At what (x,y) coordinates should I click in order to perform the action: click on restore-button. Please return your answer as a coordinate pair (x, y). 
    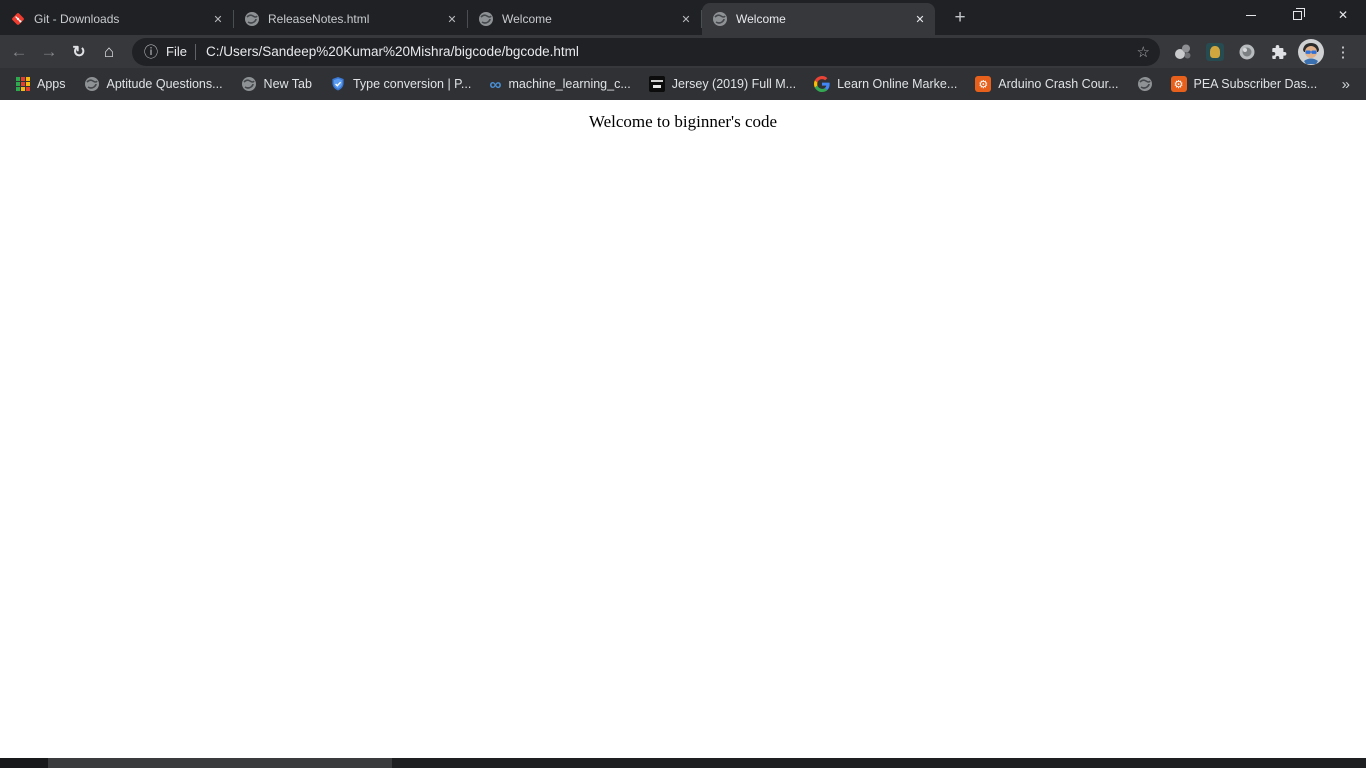
    Looking at the image, I should click on (1297, 15).